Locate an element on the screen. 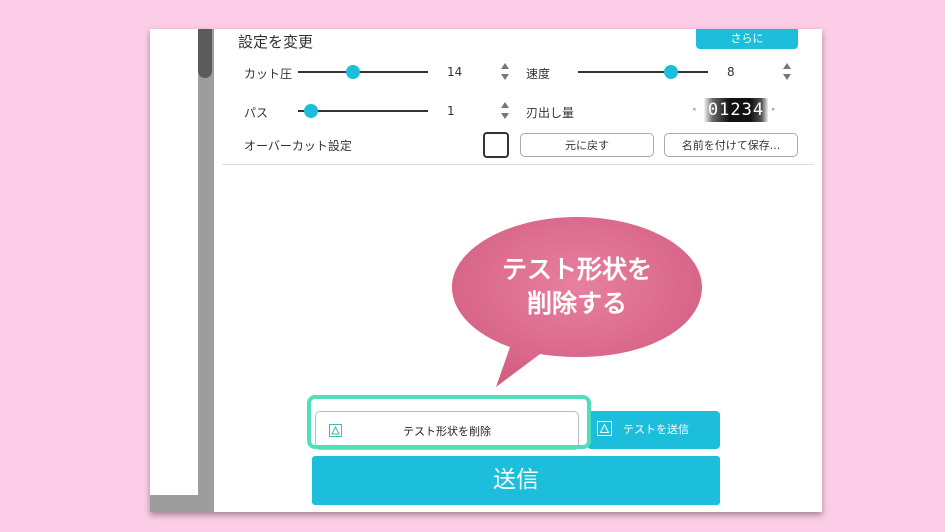  overcut-label: オーバーカット設定 is located at coordinates (298, 146).